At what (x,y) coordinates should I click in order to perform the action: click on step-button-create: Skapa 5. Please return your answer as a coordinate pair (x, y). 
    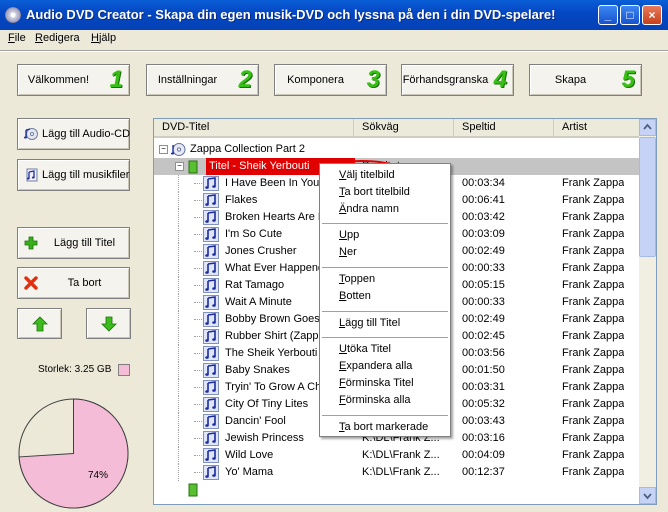
    Looking at the image, I should click on (585, 80).